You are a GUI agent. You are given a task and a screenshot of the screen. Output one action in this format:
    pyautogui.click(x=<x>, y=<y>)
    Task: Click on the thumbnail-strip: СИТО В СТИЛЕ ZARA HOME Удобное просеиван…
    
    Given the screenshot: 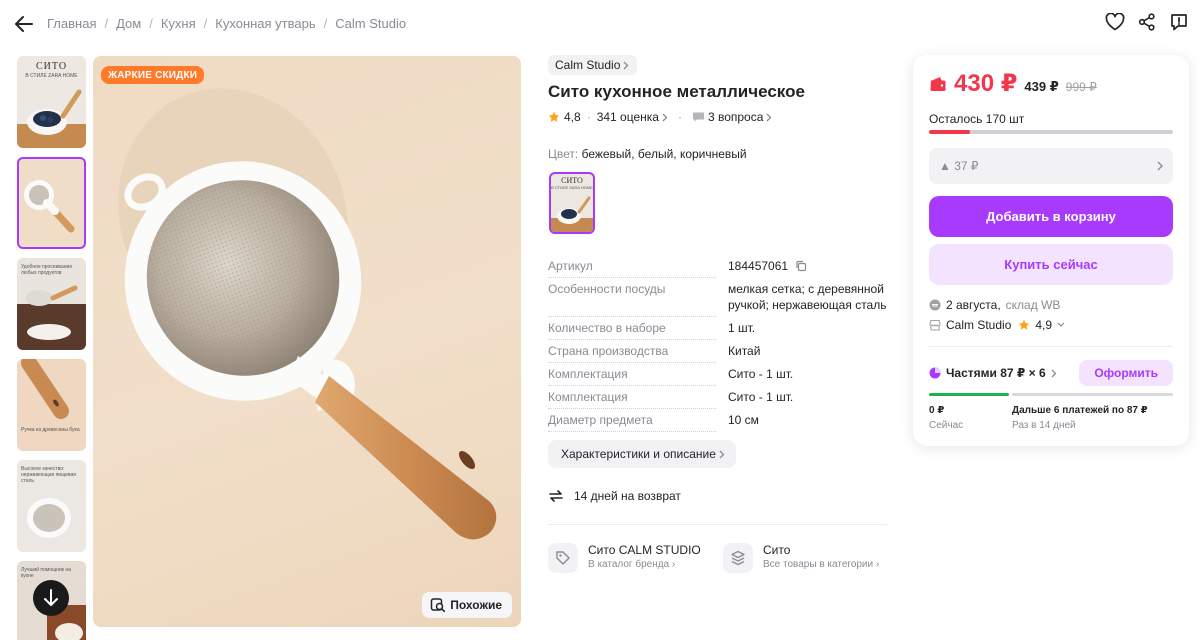 What is the action you would take?
    pyautogui.click(x=52, y=348)
    